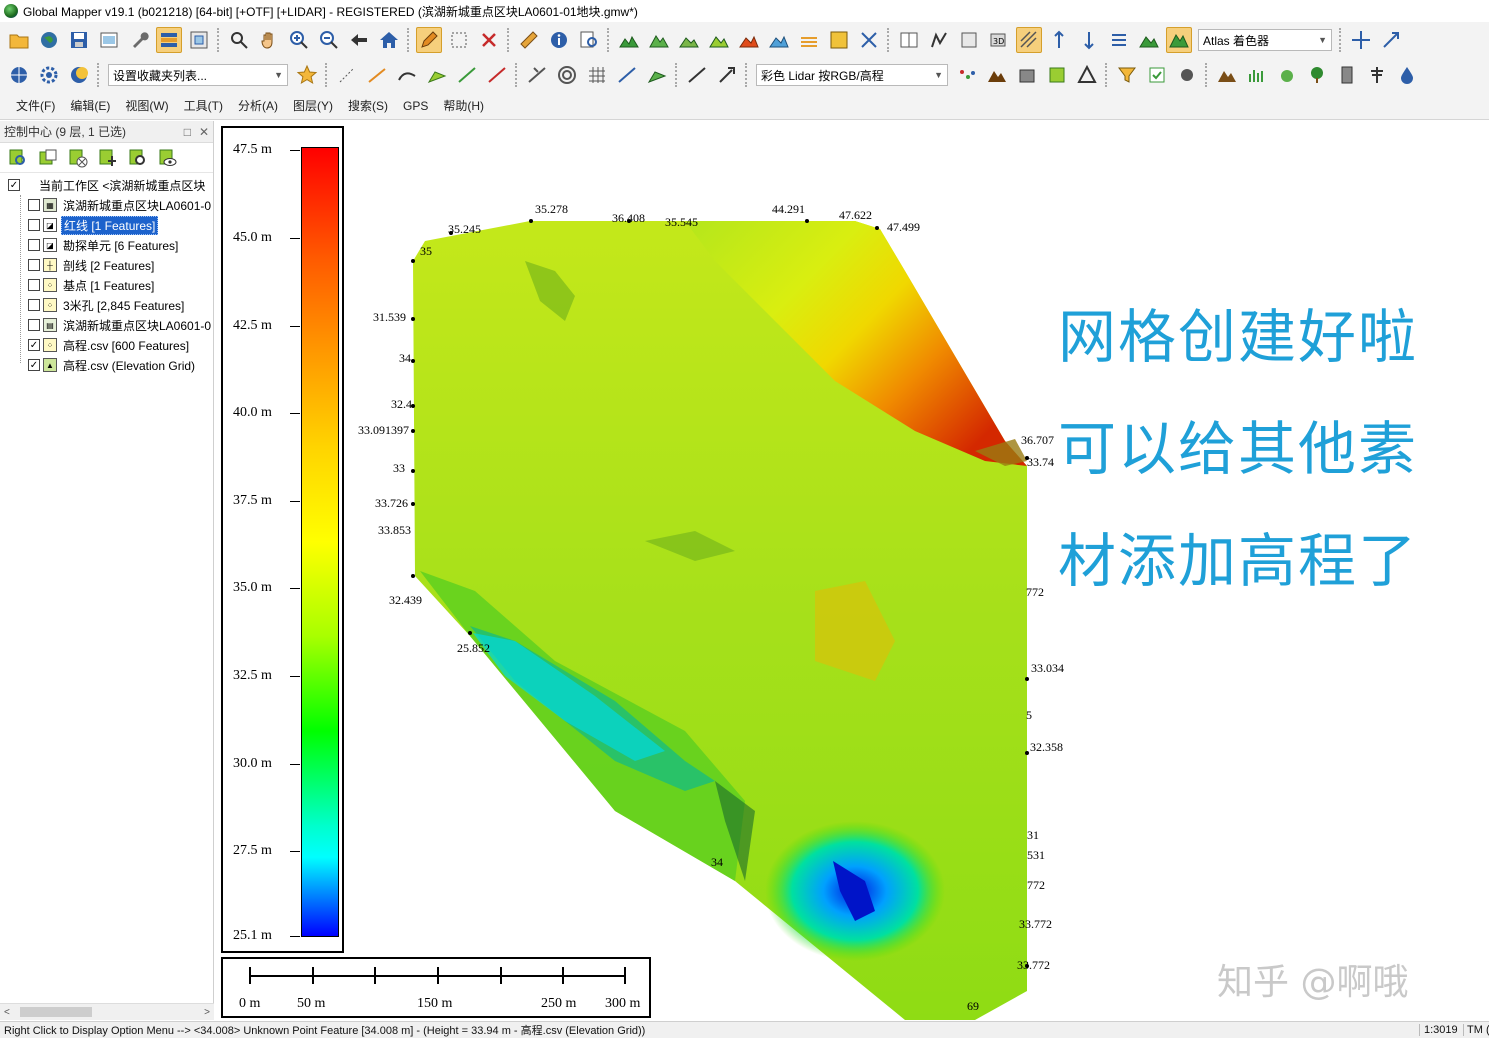  Describe the element at coordinates (489, 40) in the screenshot. I see `delete-x-icon` at that location.